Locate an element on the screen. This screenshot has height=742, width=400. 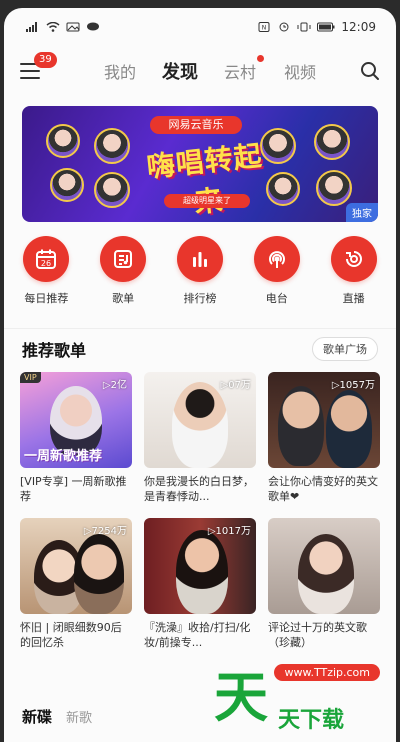
watermark-url: www.TTzip.com is located at coordinates (327, 672).